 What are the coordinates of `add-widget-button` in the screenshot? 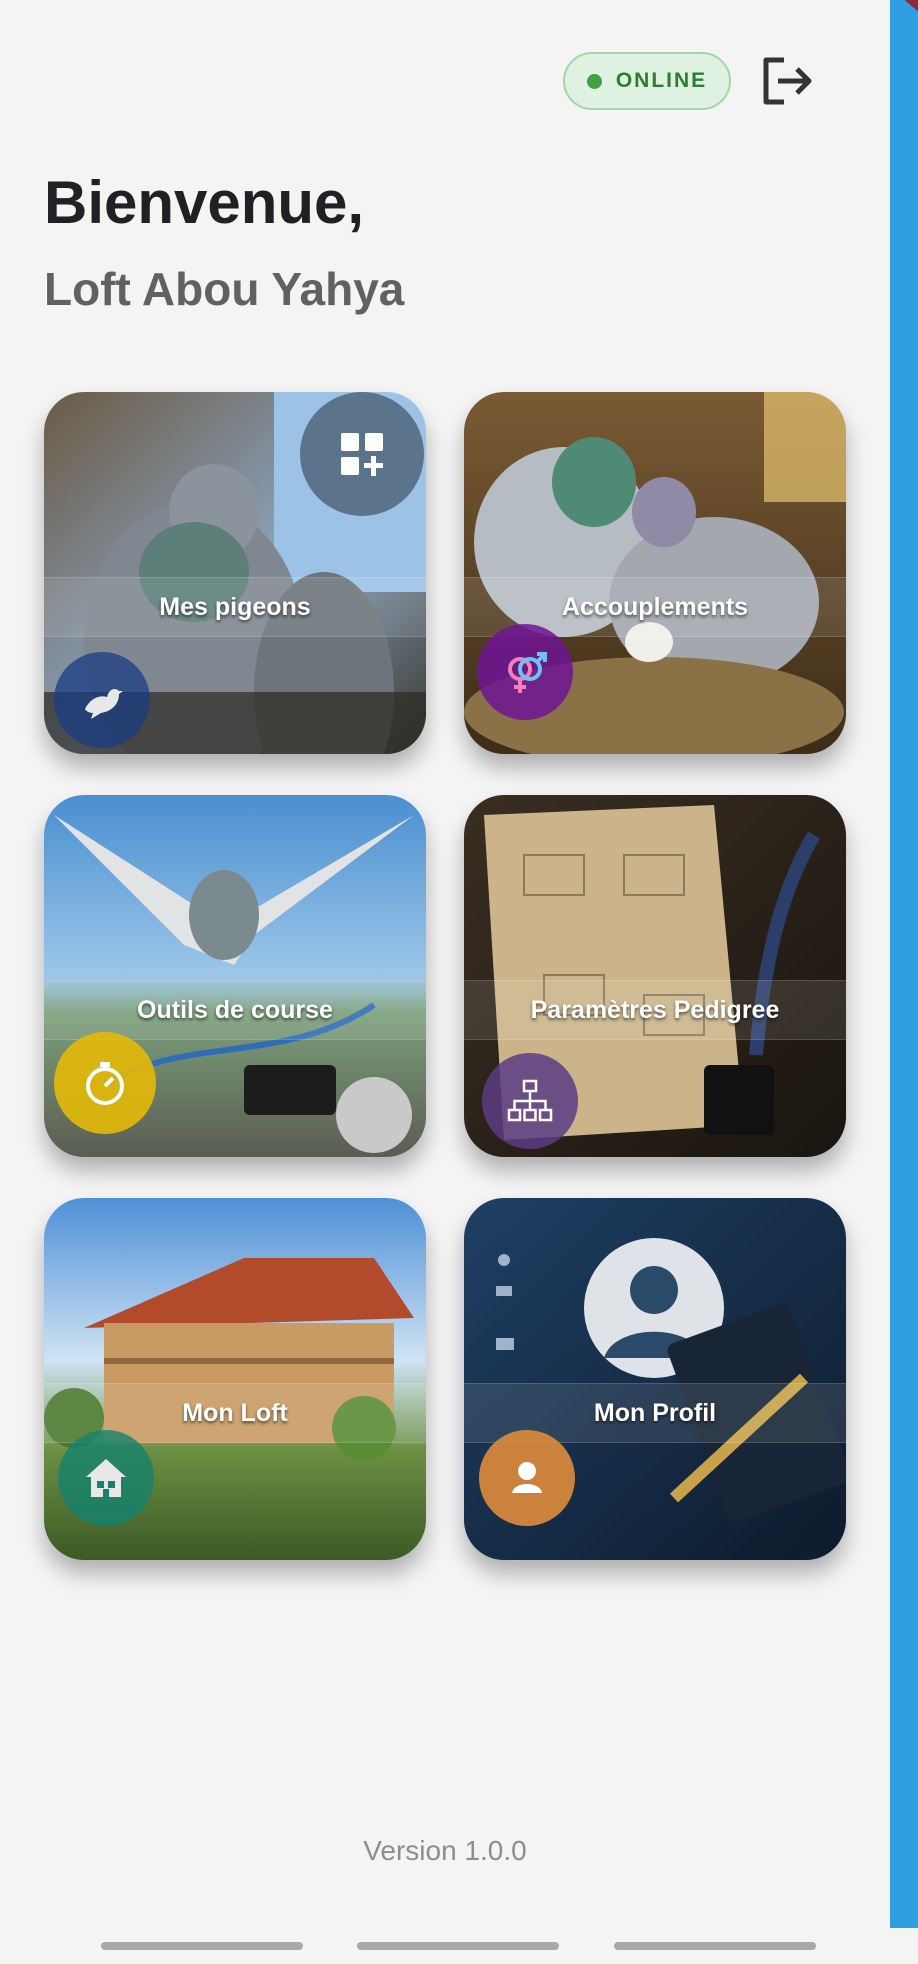 It's located at (362, 454).